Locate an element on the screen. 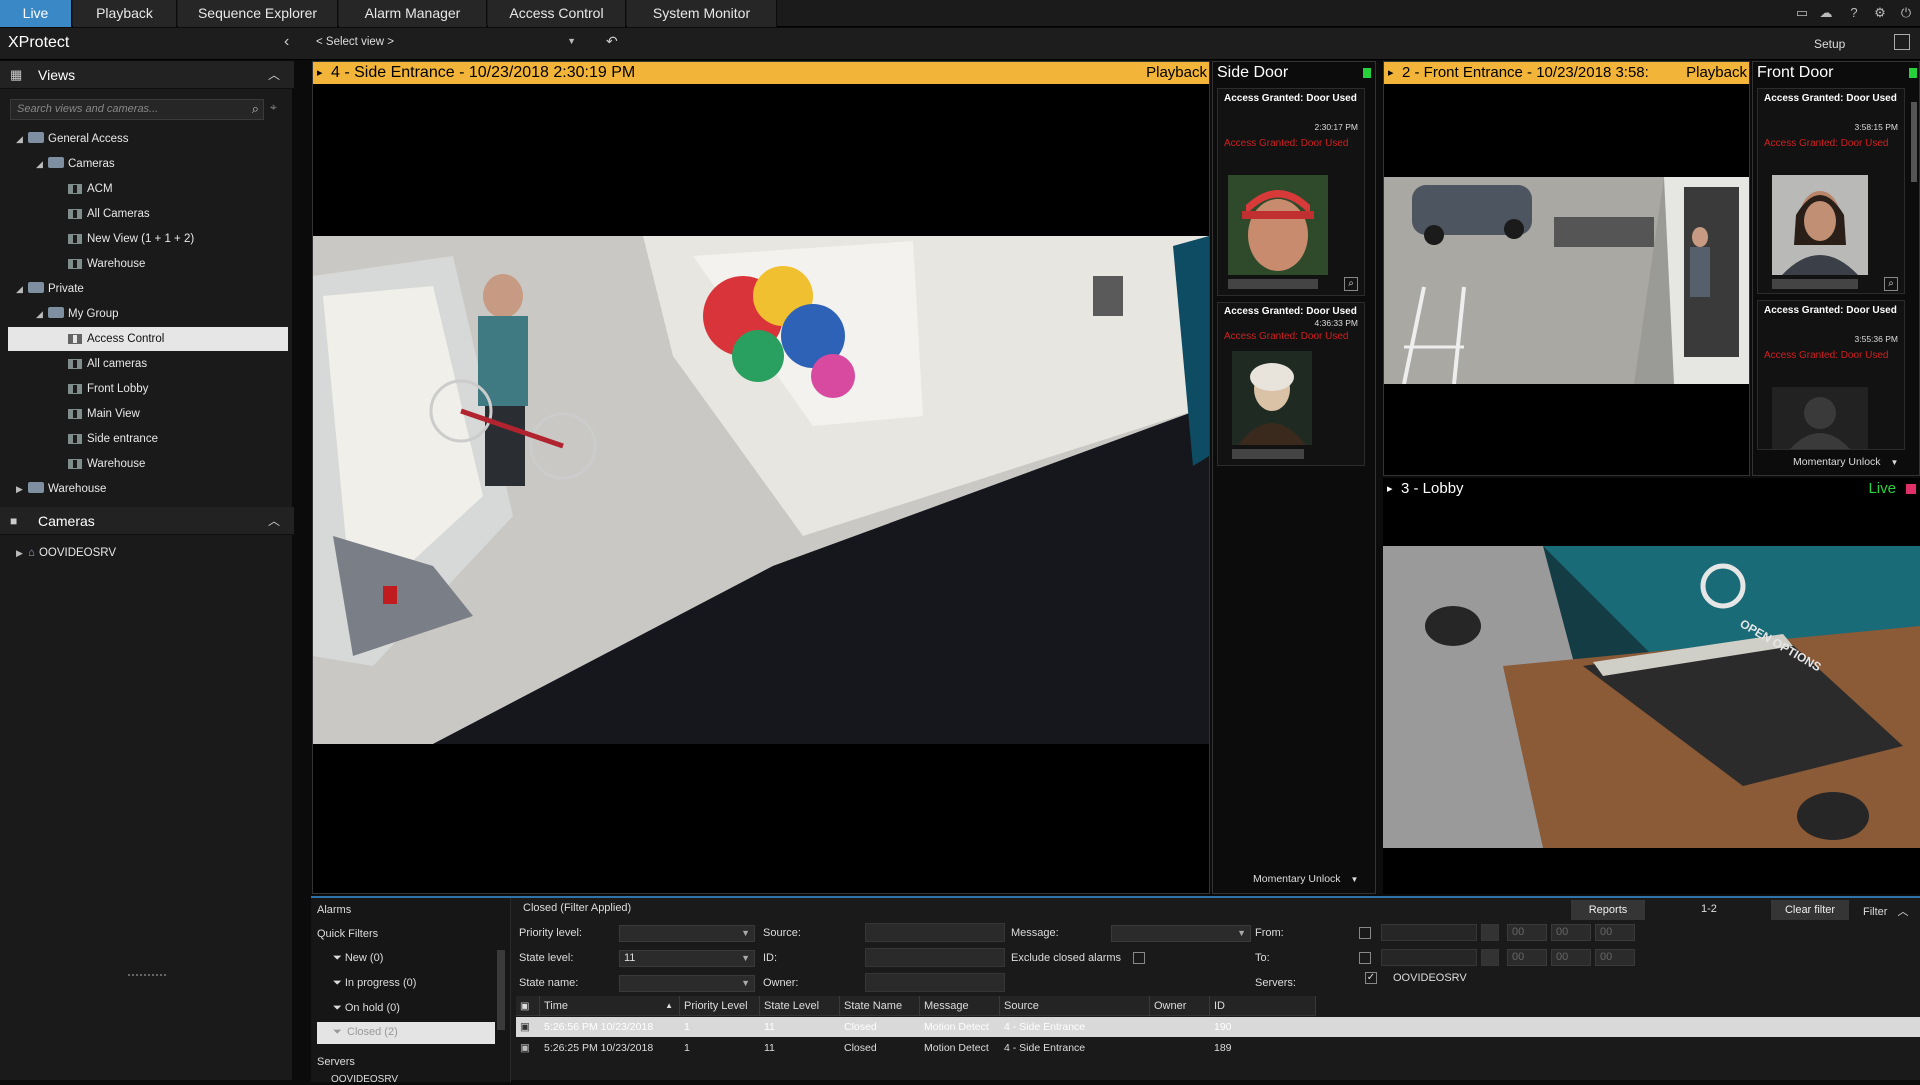 The width and height of the screenshot is (1920, 1085). undo-icon: ↶ is located at coordinates (612, 41).